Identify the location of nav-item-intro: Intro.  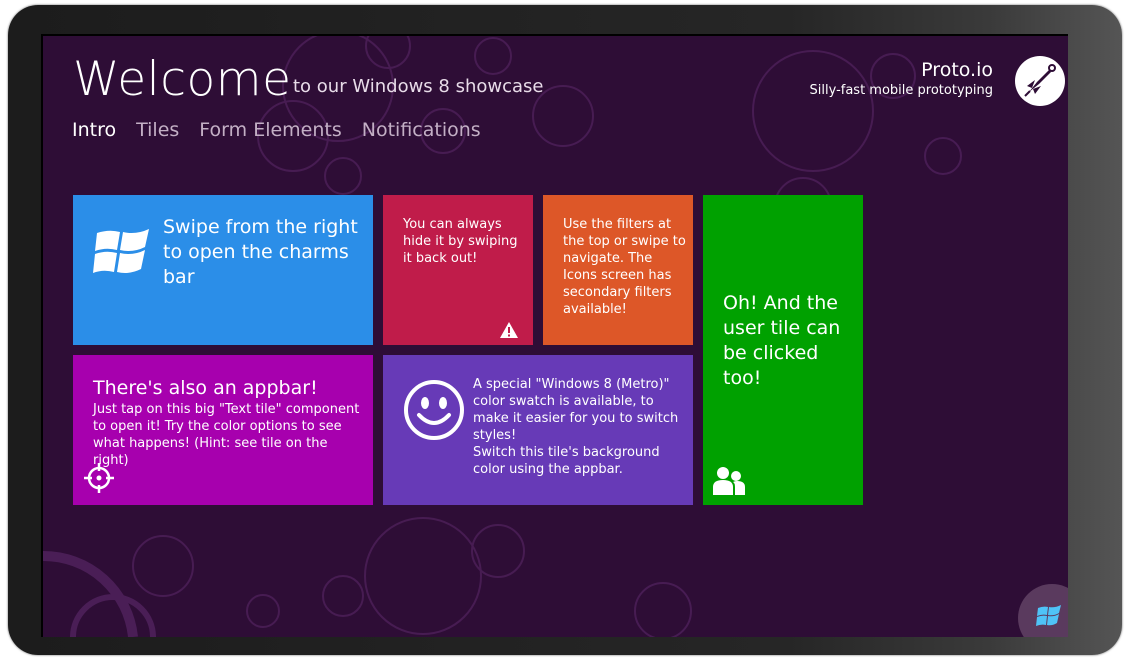
(94, 130).